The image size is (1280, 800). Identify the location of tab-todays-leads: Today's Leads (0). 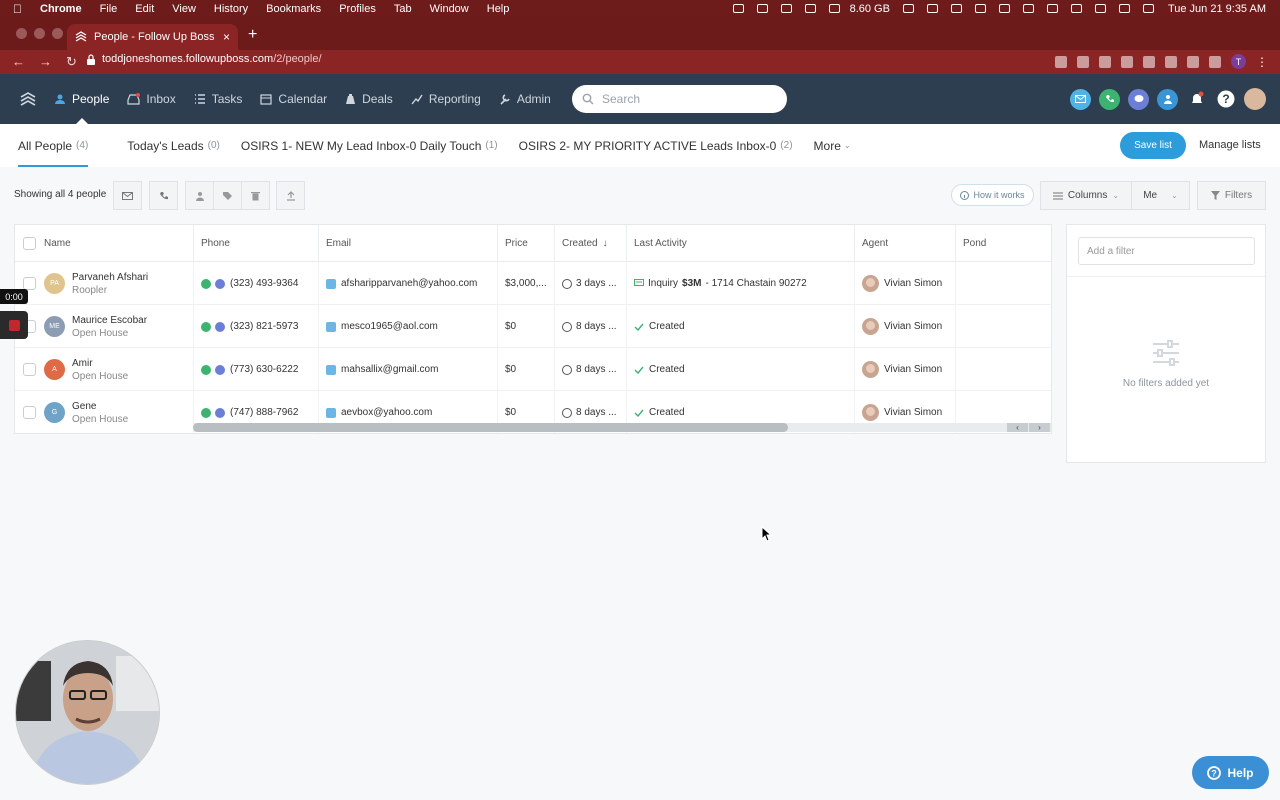
(173, 145).